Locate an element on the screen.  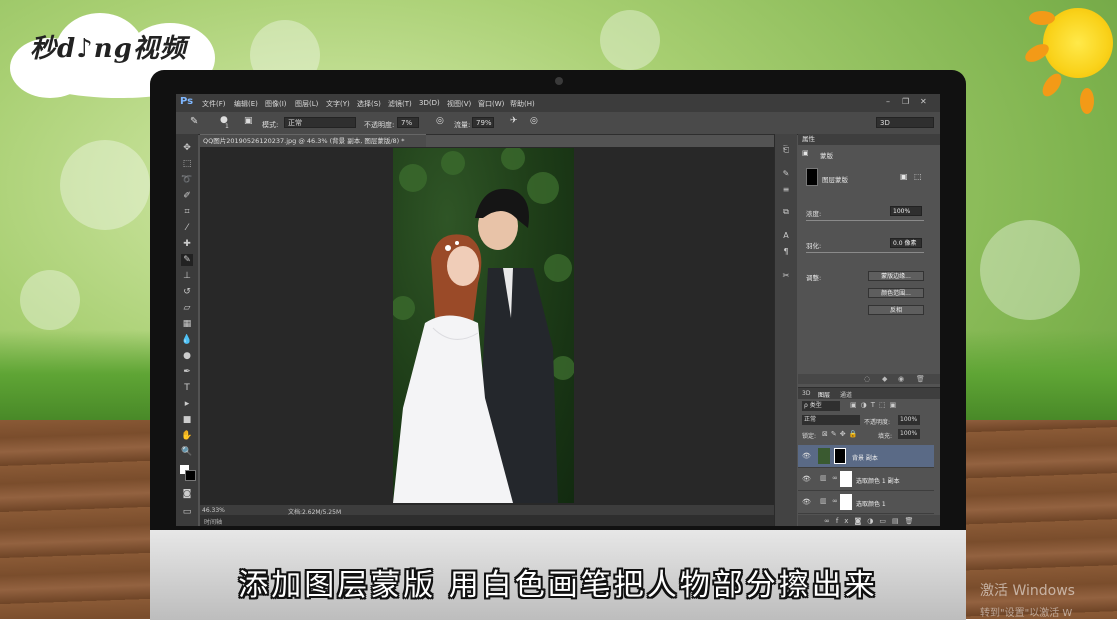
density-slider is located at coordinates (865, 220).